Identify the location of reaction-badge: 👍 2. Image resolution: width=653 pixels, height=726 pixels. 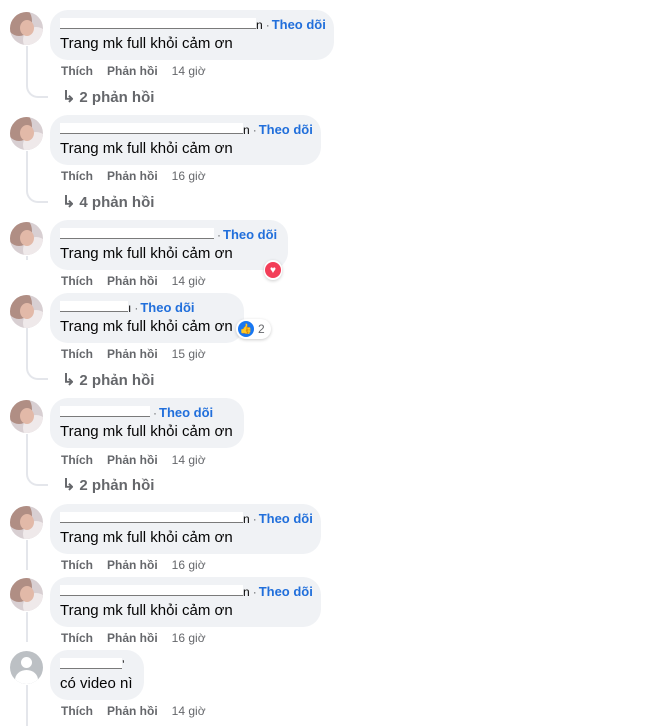
(253, 329).